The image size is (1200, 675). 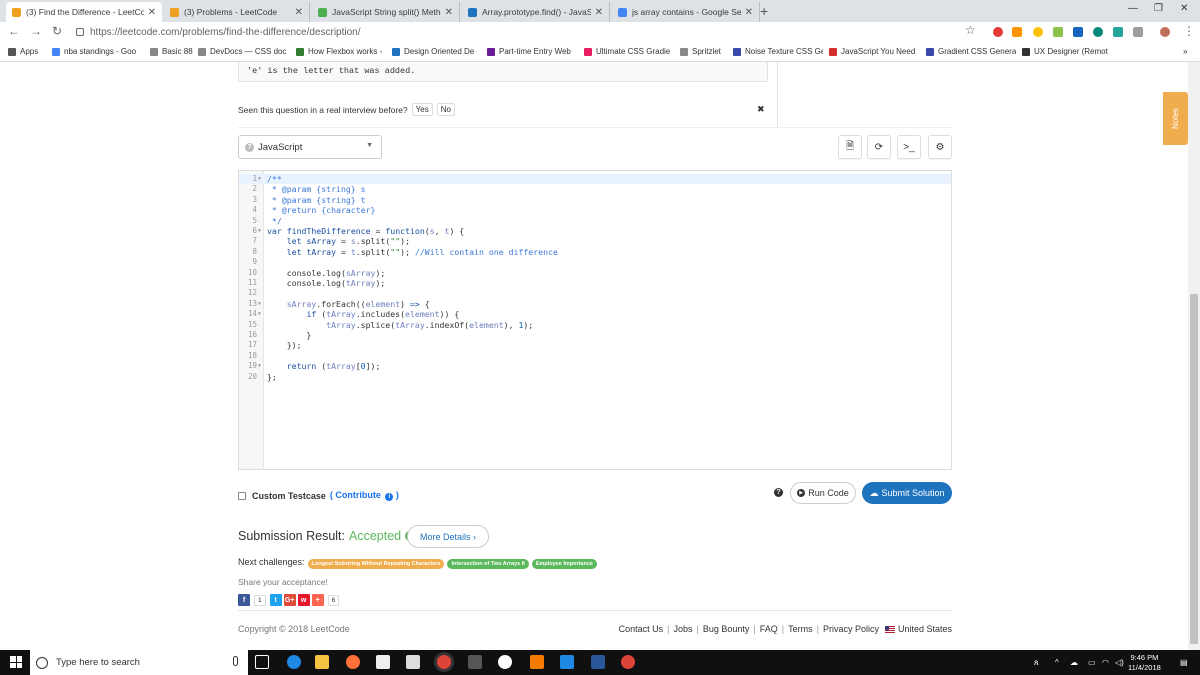 I want to click on bookmark-item: Basic 88, so click(x=171, y=51).